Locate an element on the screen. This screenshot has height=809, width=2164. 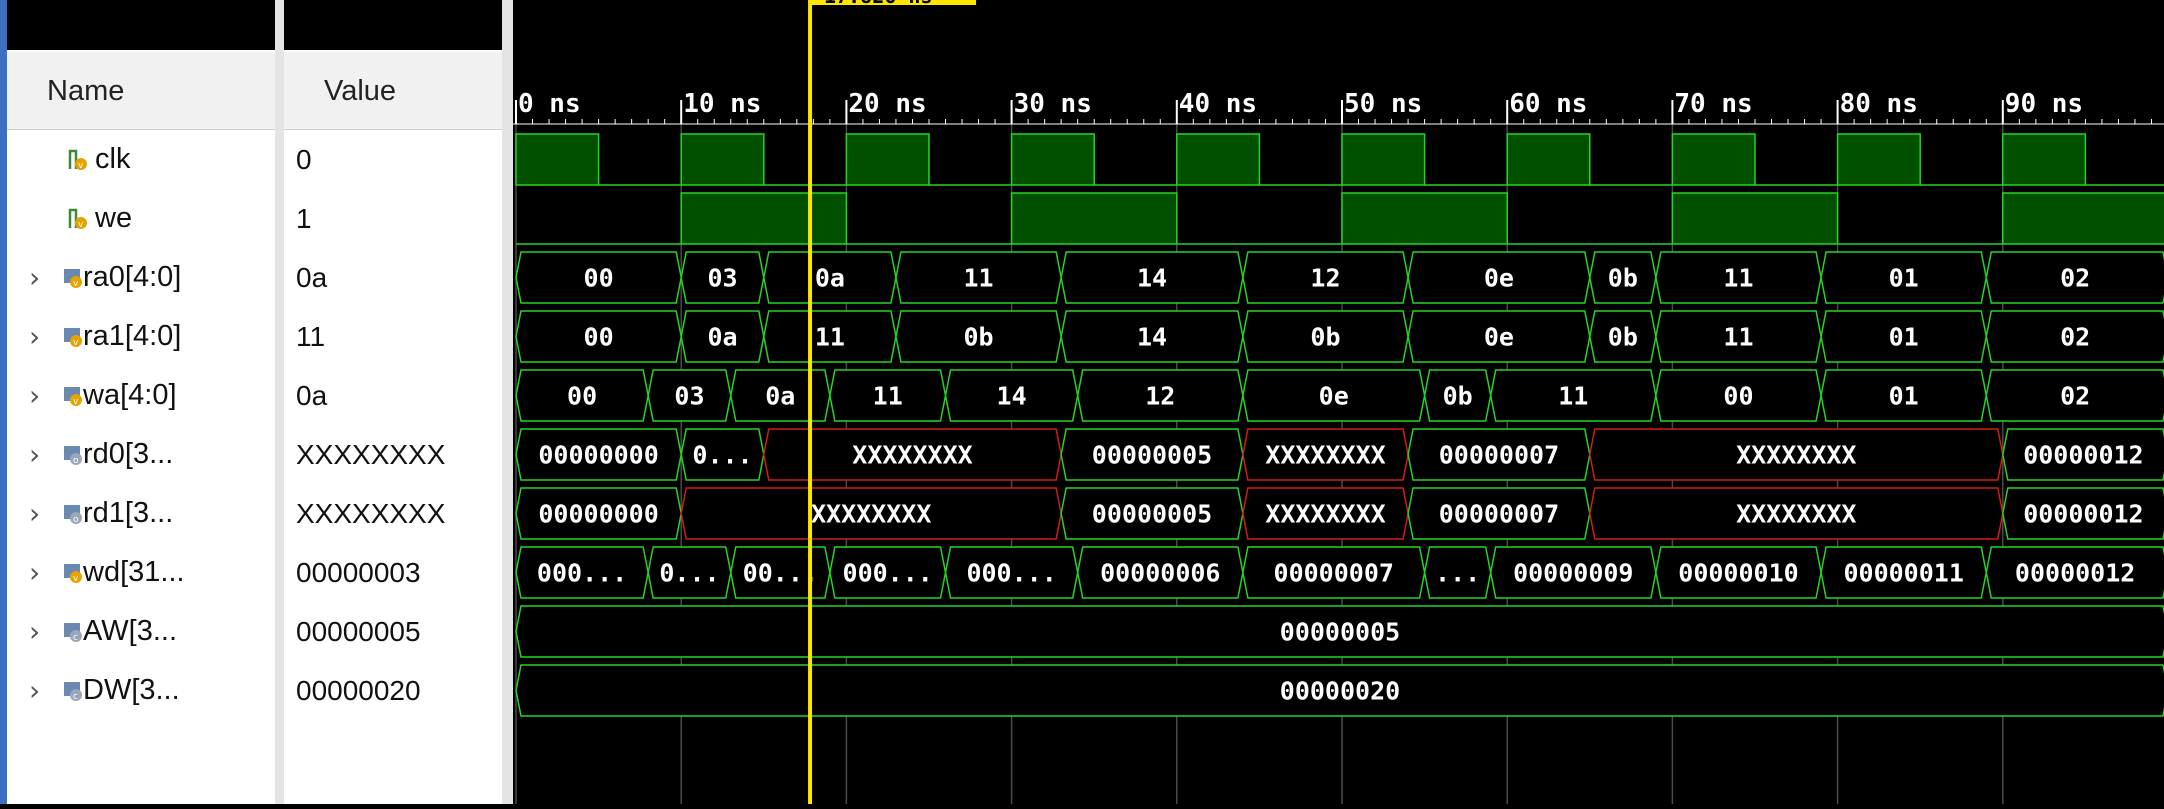
waveform-aw3: 00000005 is located at coordinates (1339, 631).